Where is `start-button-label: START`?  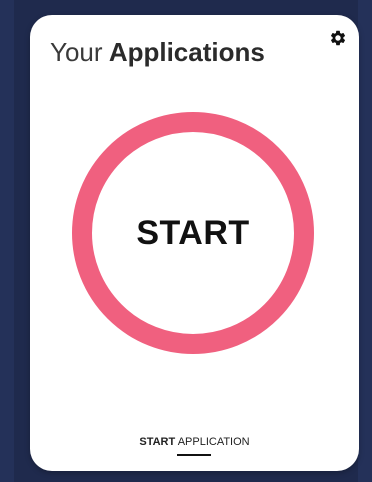
start-button-label: START is located at coordinates (193, 232).